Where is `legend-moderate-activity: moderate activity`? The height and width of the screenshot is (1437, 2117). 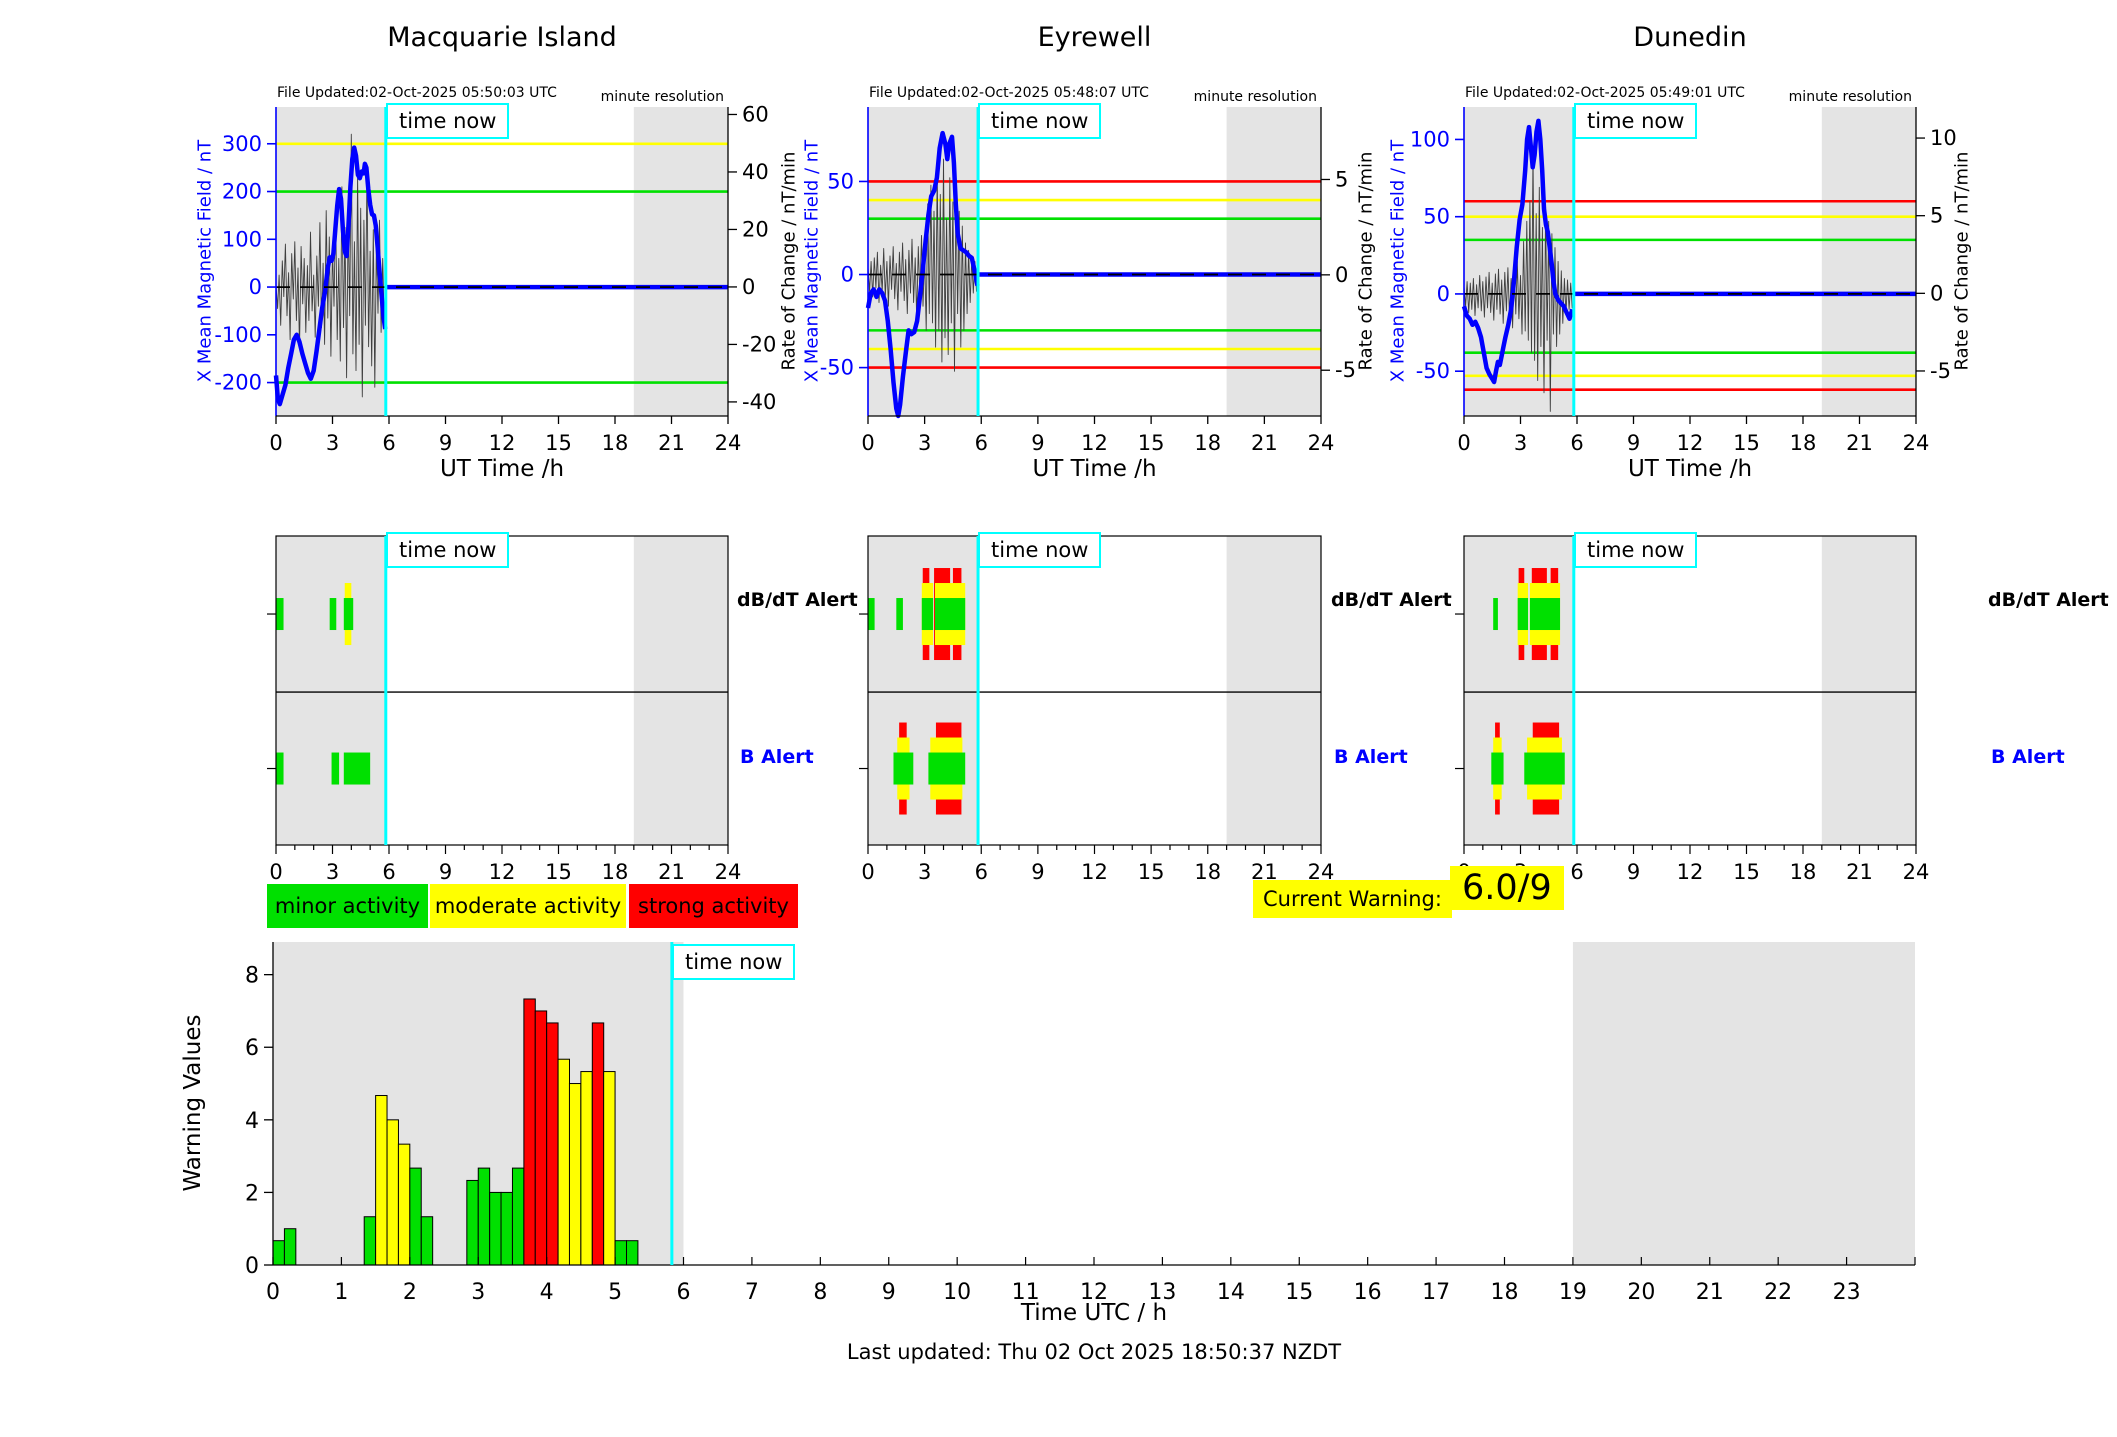 legend-moderate-activity: moderate activity is located at coordinates (528, 906).